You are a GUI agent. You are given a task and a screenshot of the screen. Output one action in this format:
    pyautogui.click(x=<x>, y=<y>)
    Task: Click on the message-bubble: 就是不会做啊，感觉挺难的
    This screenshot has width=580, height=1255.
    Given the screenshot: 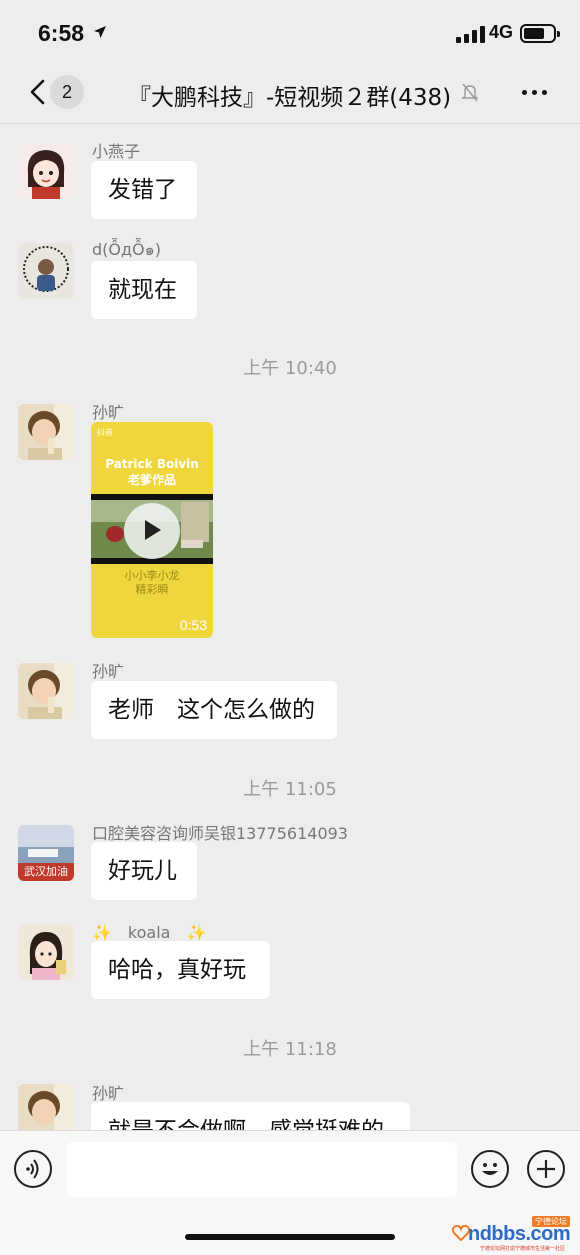 What is the action you would take?
    pyautogui.click(x=250, y=1116)
    